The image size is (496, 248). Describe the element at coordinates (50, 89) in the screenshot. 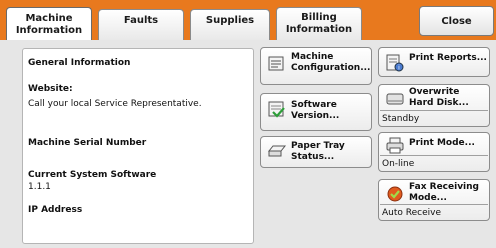

I see `website-label: Website:` at that location.